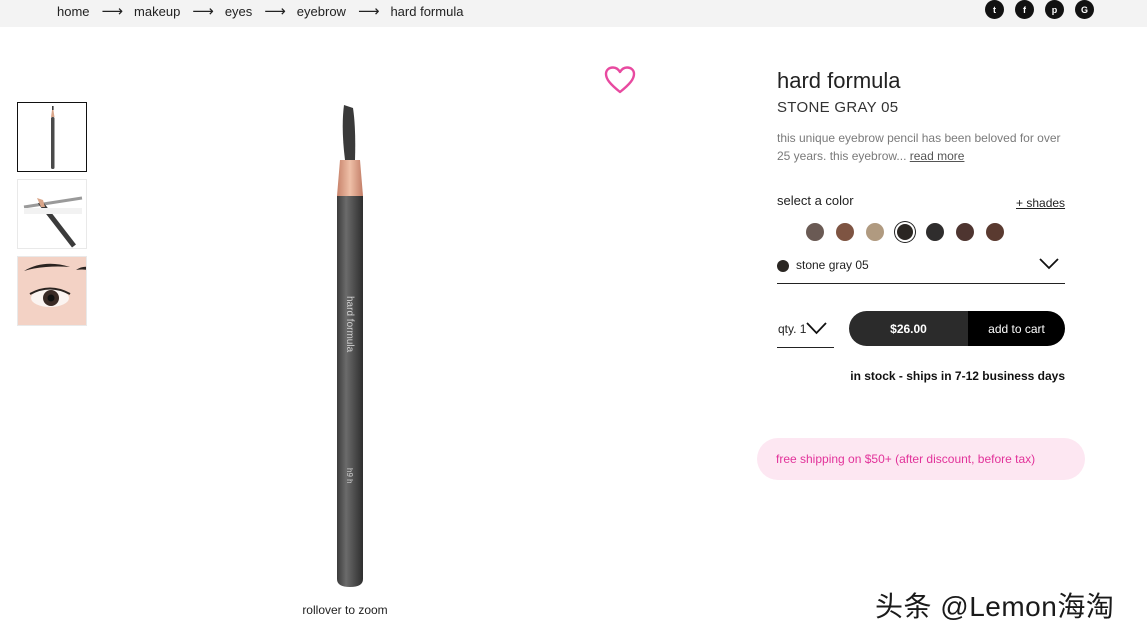  I want to click on shades-link: + shades, so click(1040, 203).